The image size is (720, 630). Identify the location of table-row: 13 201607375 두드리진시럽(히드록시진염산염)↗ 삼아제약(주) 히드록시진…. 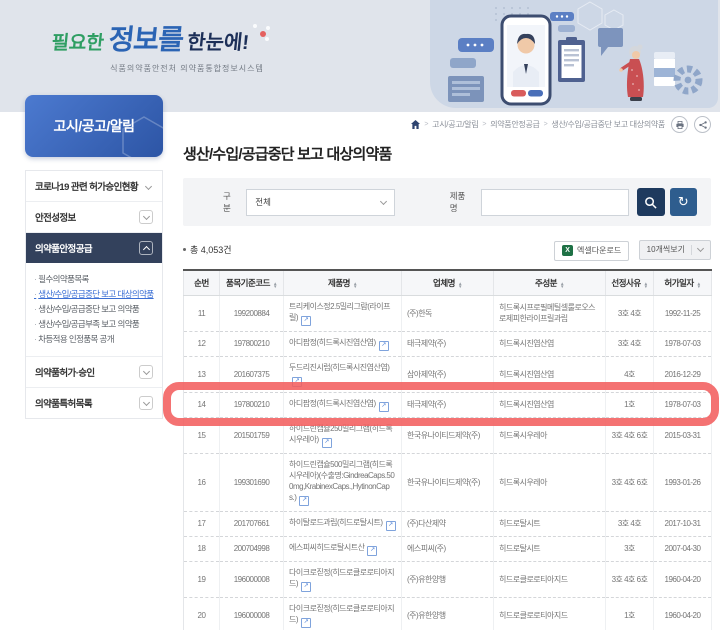
(447, 374).